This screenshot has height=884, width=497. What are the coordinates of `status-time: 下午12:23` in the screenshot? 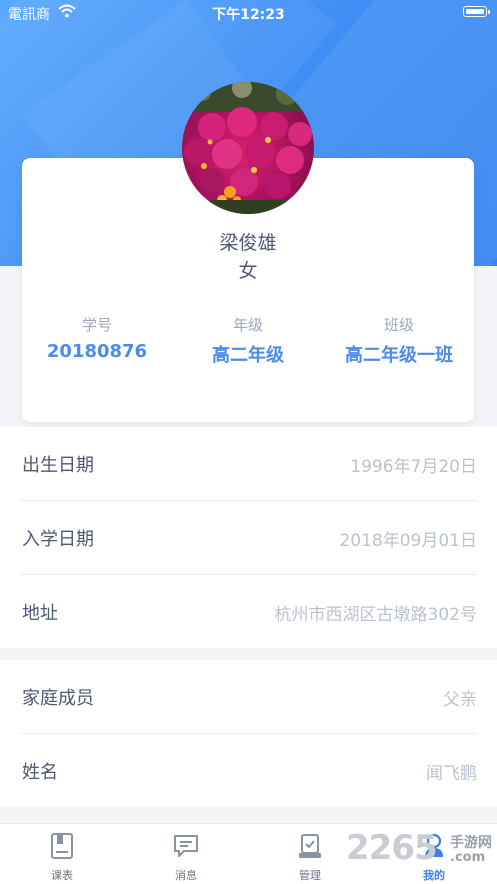 It's located at (248, 15).